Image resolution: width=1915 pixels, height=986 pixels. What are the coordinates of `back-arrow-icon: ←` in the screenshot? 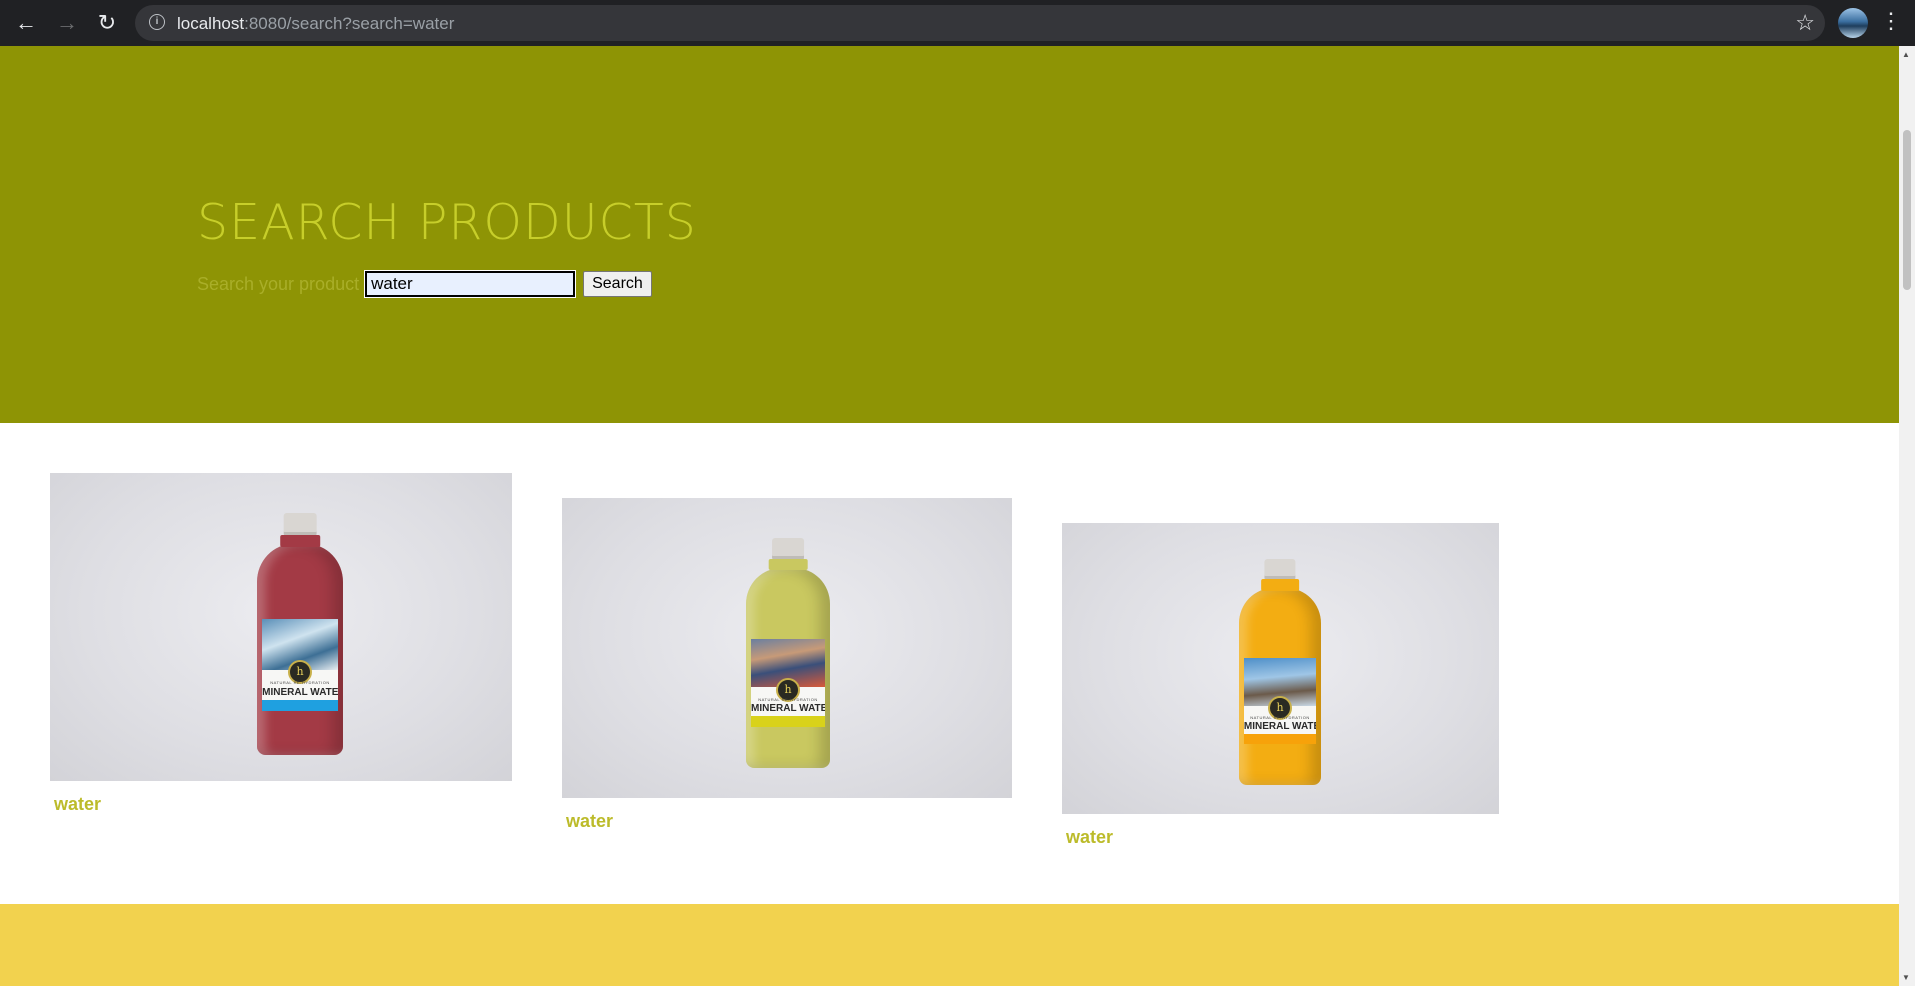 It's located at (26, 23).